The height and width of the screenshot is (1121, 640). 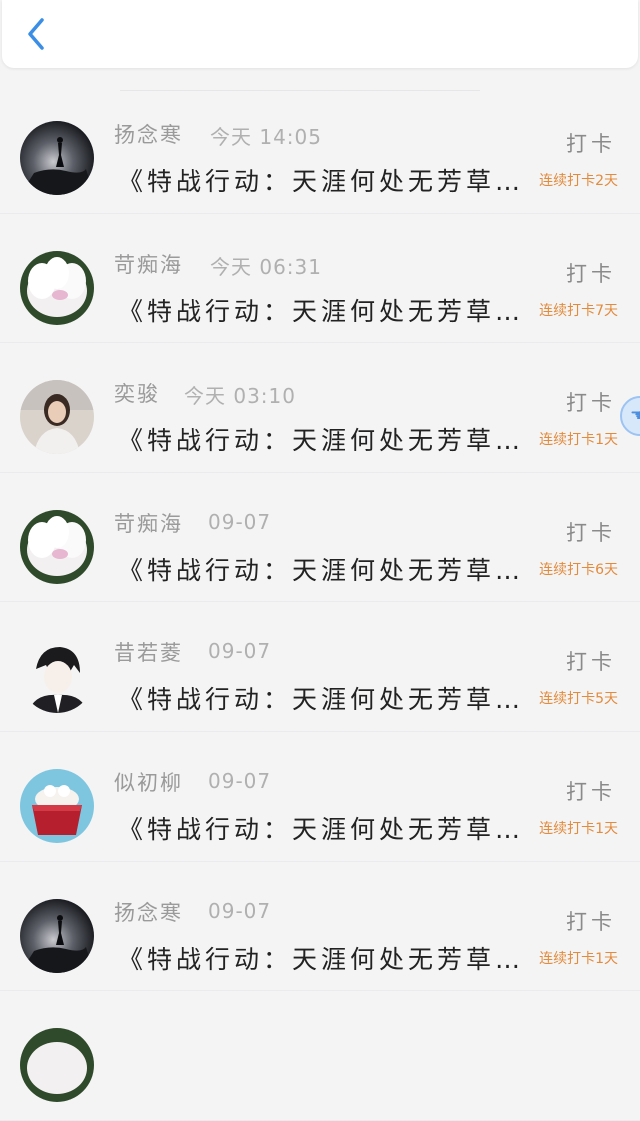 What do you see at coordinates (320, 408) in the screenshot?
I see `list-item: 奕骏 今天 03:10 打卡 《特战行动：天涯何处无芳草… 连续打卡1天` at bounding box center [320, 408].